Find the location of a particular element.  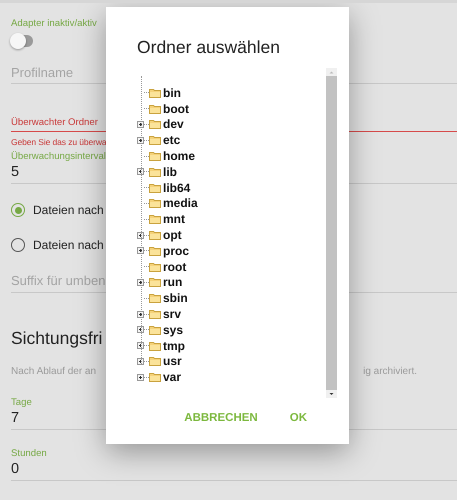

tree-item: etc is located at coordinates (171, 140).